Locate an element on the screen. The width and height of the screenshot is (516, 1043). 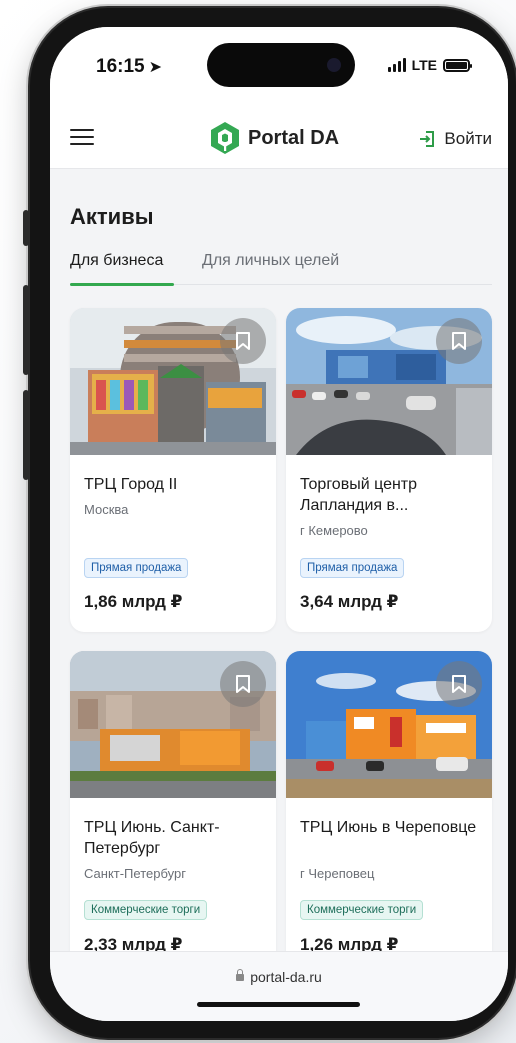
brand: Portal DA is located at coordinates (274, 138).